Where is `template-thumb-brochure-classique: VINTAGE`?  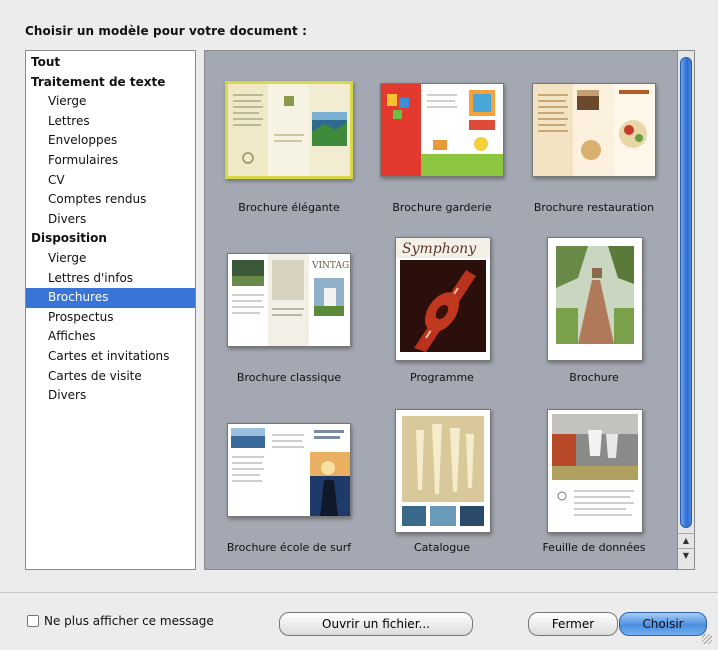
template-thumb-brochure-classique: VINTAGE is located at coordinates (289, 300).